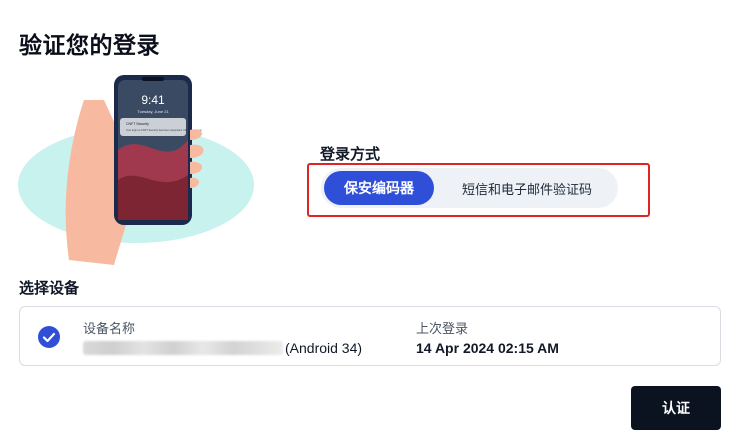 The width and height of the screenshot is (736, 441). I want to click on device-name-value: (Android 34), so click(222, 348).